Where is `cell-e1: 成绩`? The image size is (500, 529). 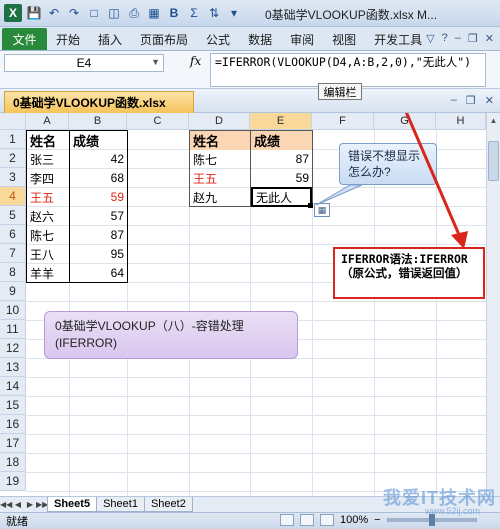
cell-e1: 成绩 is located at coordinates (281, 140).